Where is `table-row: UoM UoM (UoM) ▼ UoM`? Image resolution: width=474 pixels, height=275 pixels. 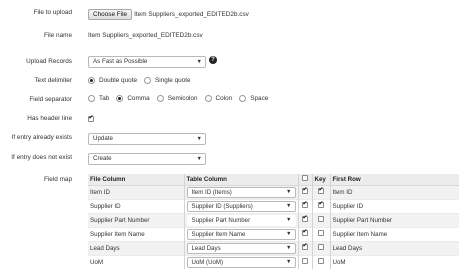
table-row: UoM UoM (UoM) ▼ UoM is located at coordinates (273, 261).